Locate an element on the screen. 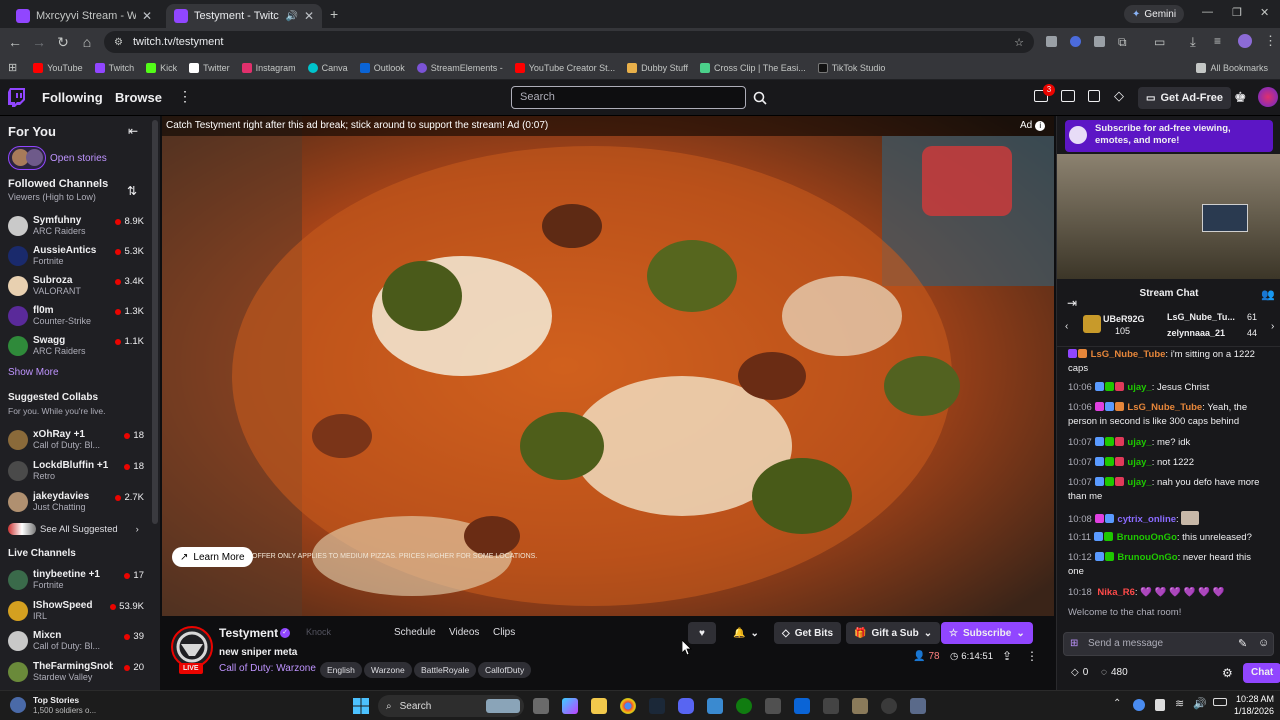  tab-videos: Videos is located at coordinates (464, 632).